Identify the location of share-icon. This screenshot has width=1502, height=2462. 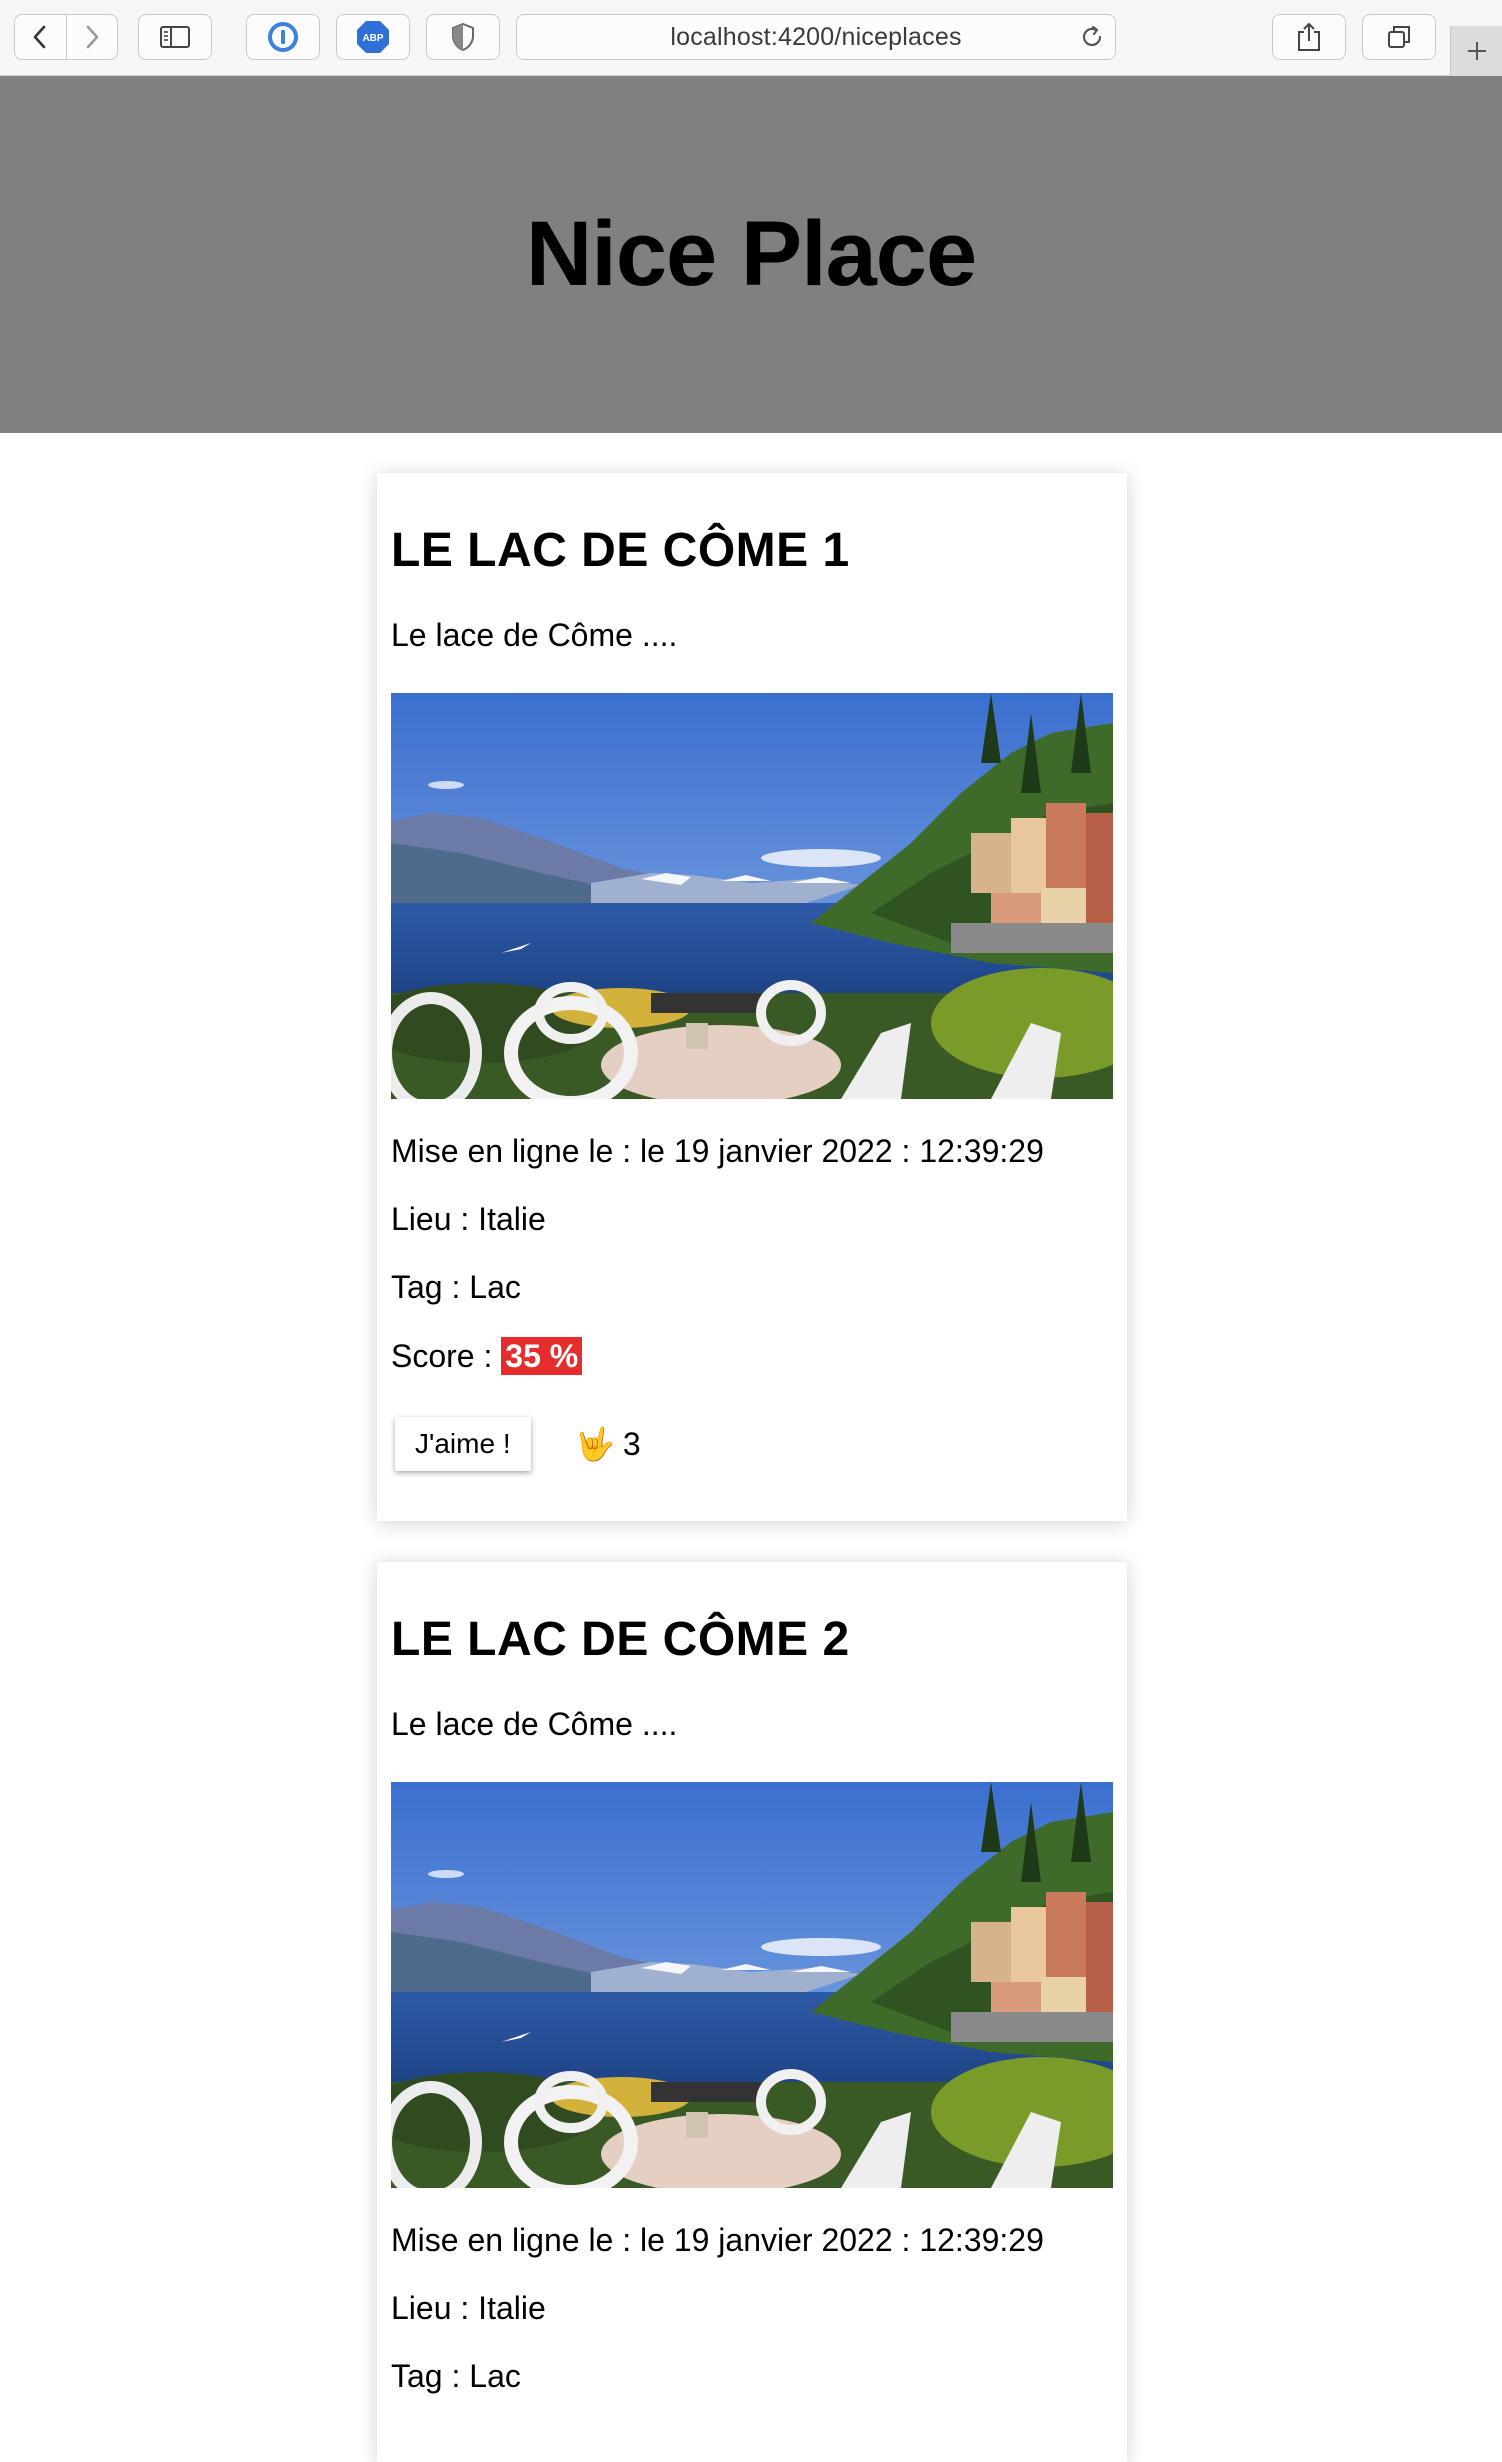
(1309, 37).